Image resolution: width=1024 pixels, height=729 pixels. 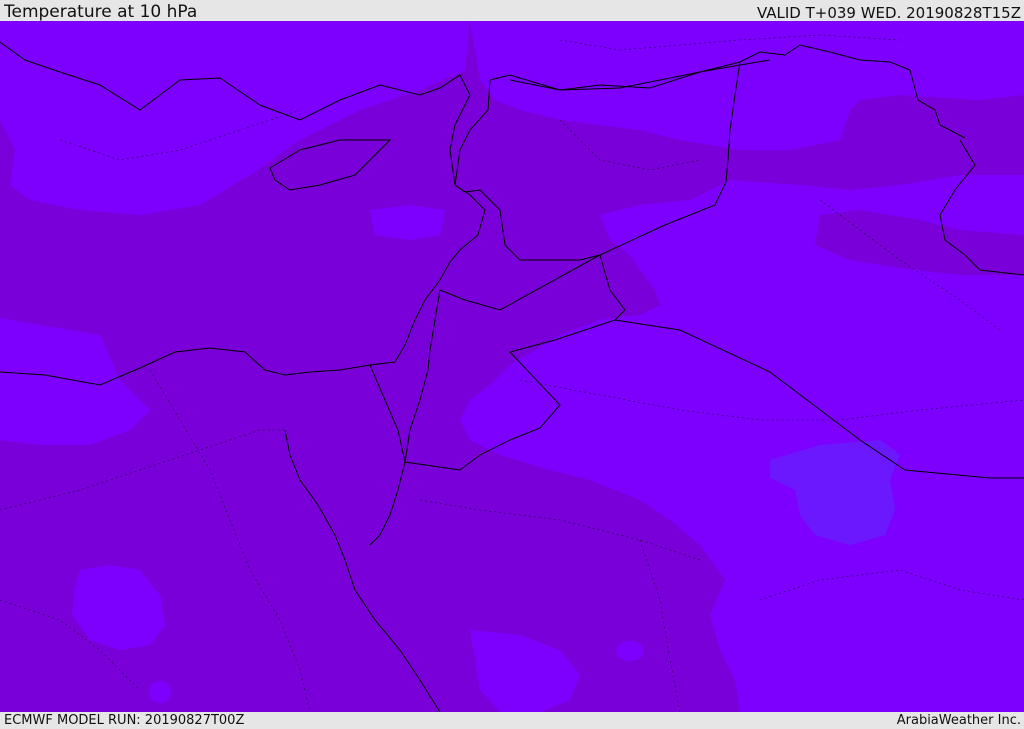 I want to click on credit-label: ArabiaWeather Inc., so click(x=958, y=720).